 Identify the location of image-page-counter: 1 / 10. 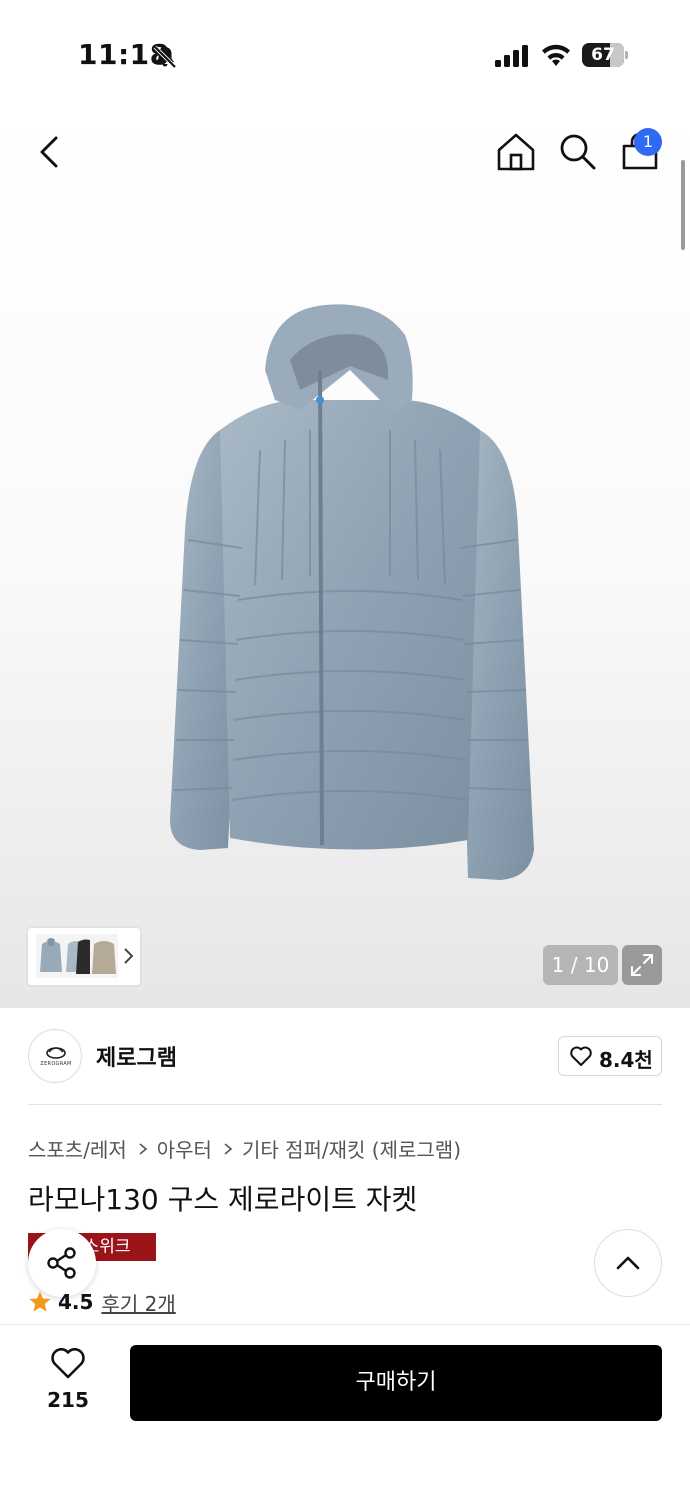
(580, 965).